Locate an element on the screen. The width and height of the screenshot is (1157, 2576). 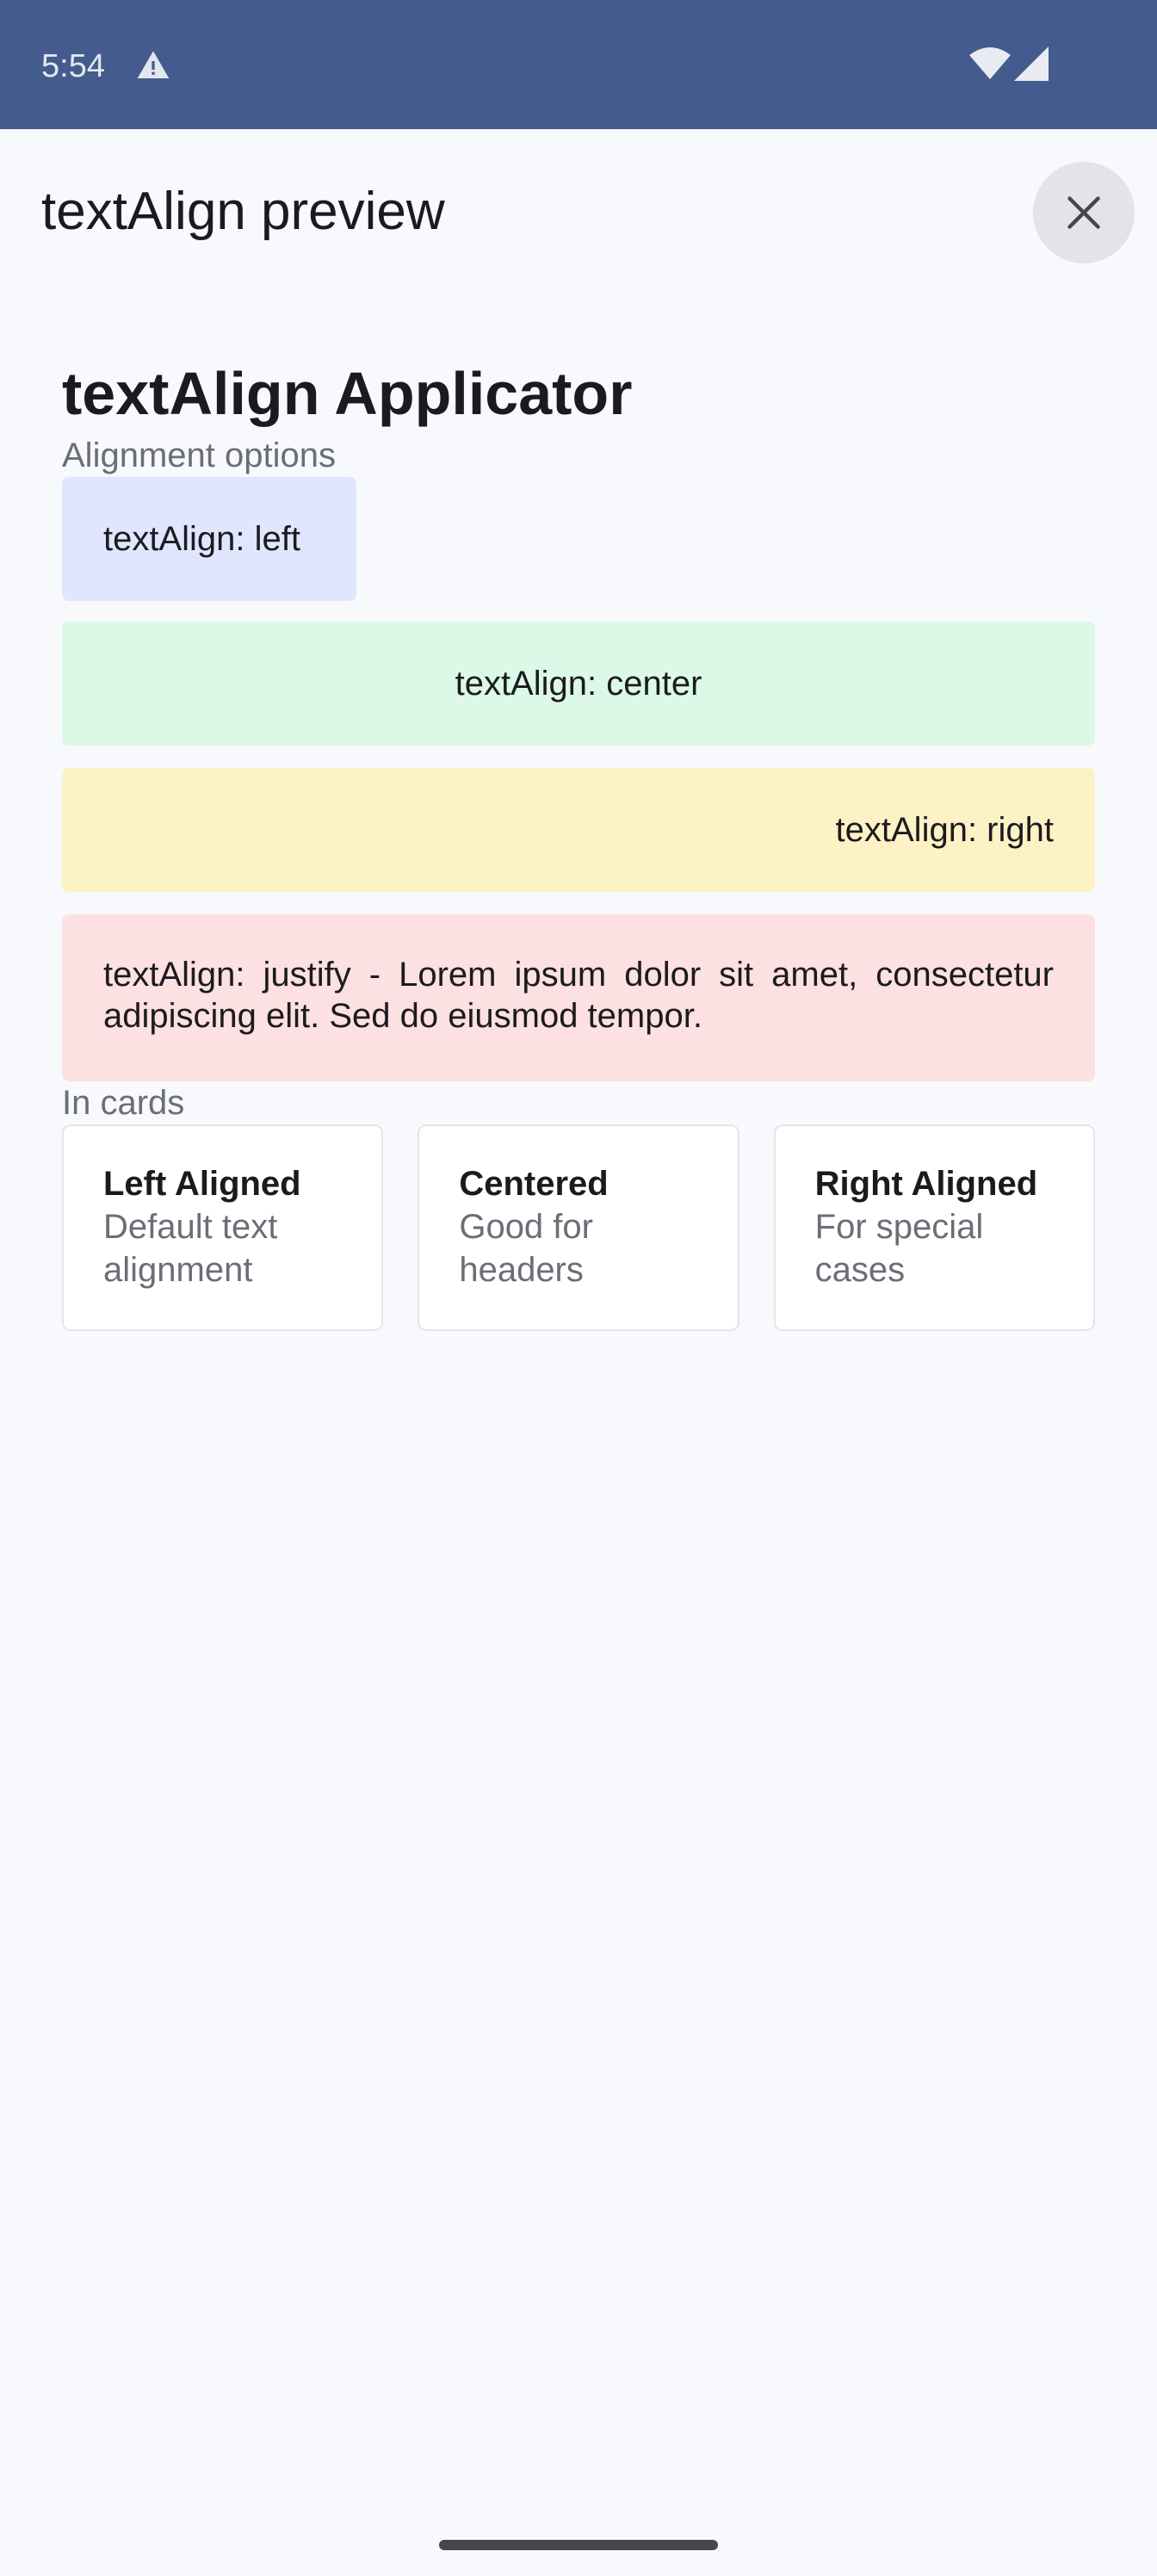
close-button is located at coordinates (1084, 212).